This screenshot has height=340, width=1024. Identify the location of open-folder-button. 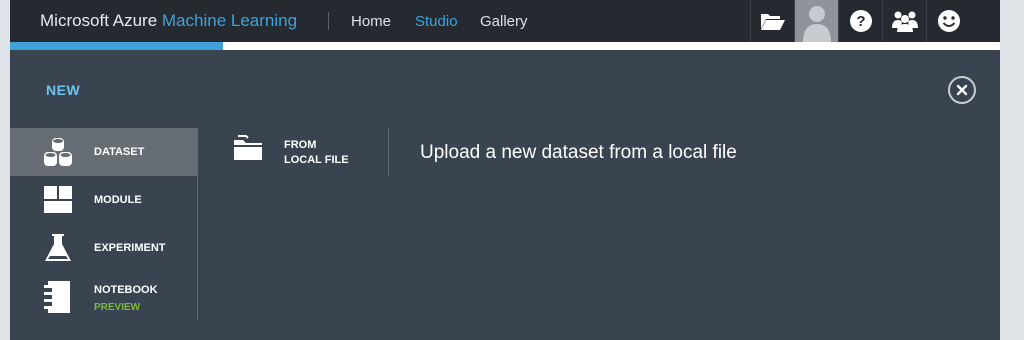
(772, 21).